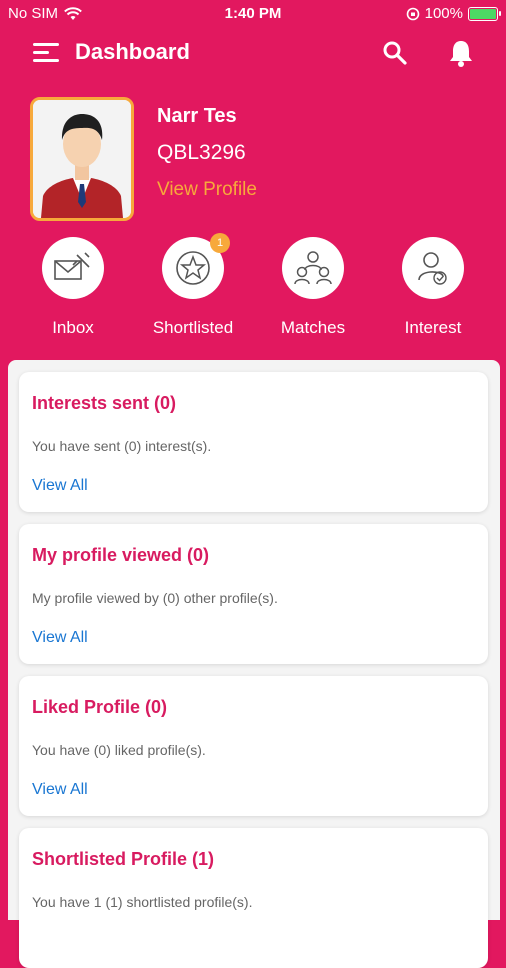 Image resolution: width=506 pixels, height=968 pixels. What do you see at coordinates (132, 51) in the screenshot?
I see `page-title: Dashboard` at bounding box center [132, 51].